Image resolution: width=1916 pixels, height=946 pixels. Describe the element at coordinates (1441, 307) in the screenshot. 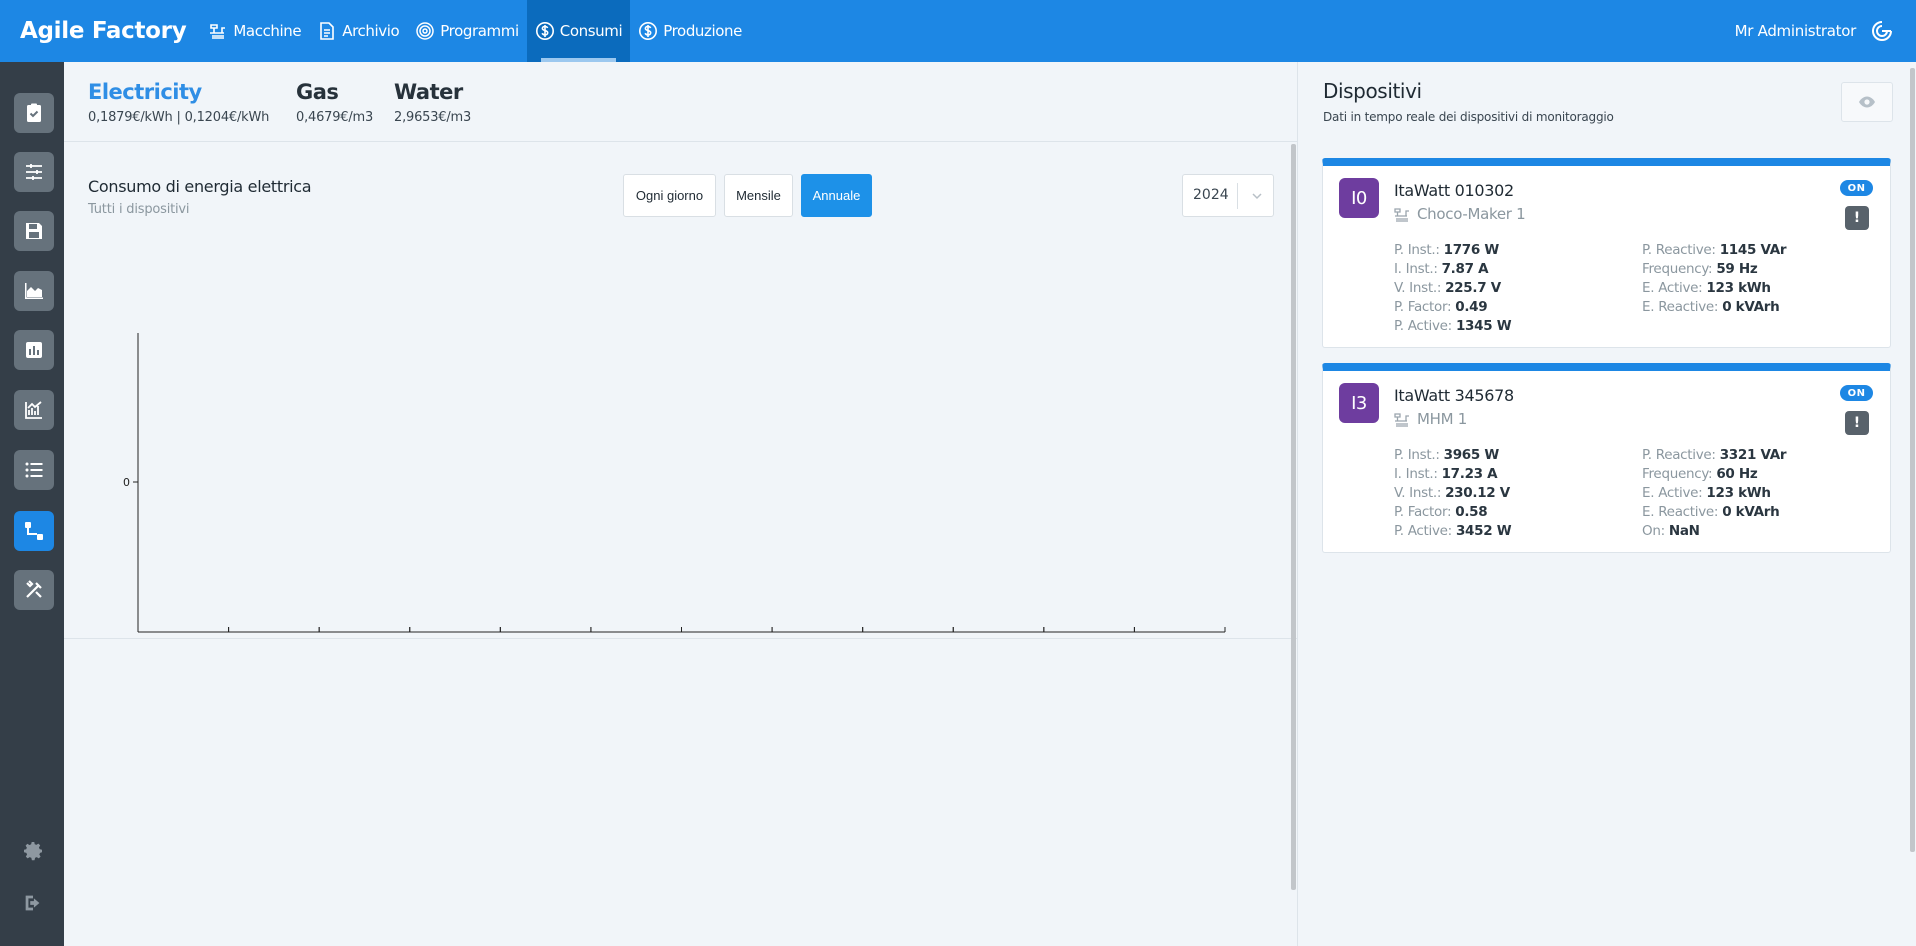

I see `metric-p-factor: P. Factor: 0.49` at that location.